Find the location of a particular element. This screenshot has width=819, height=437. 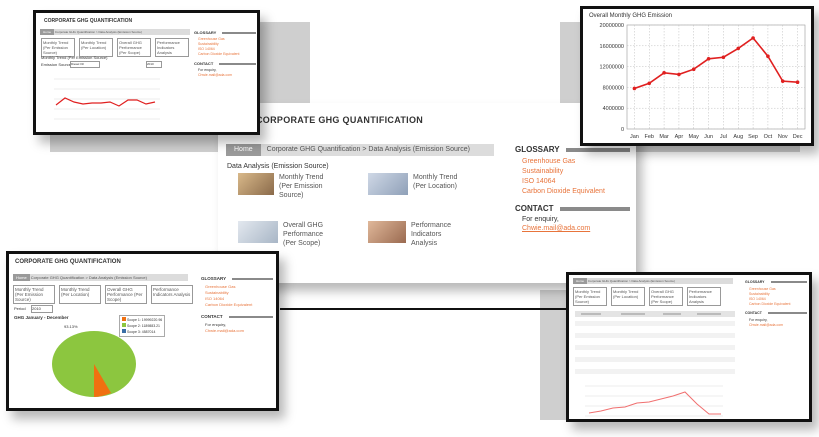

y-tick-label: 8000000 is located at coordinates (613, 88).